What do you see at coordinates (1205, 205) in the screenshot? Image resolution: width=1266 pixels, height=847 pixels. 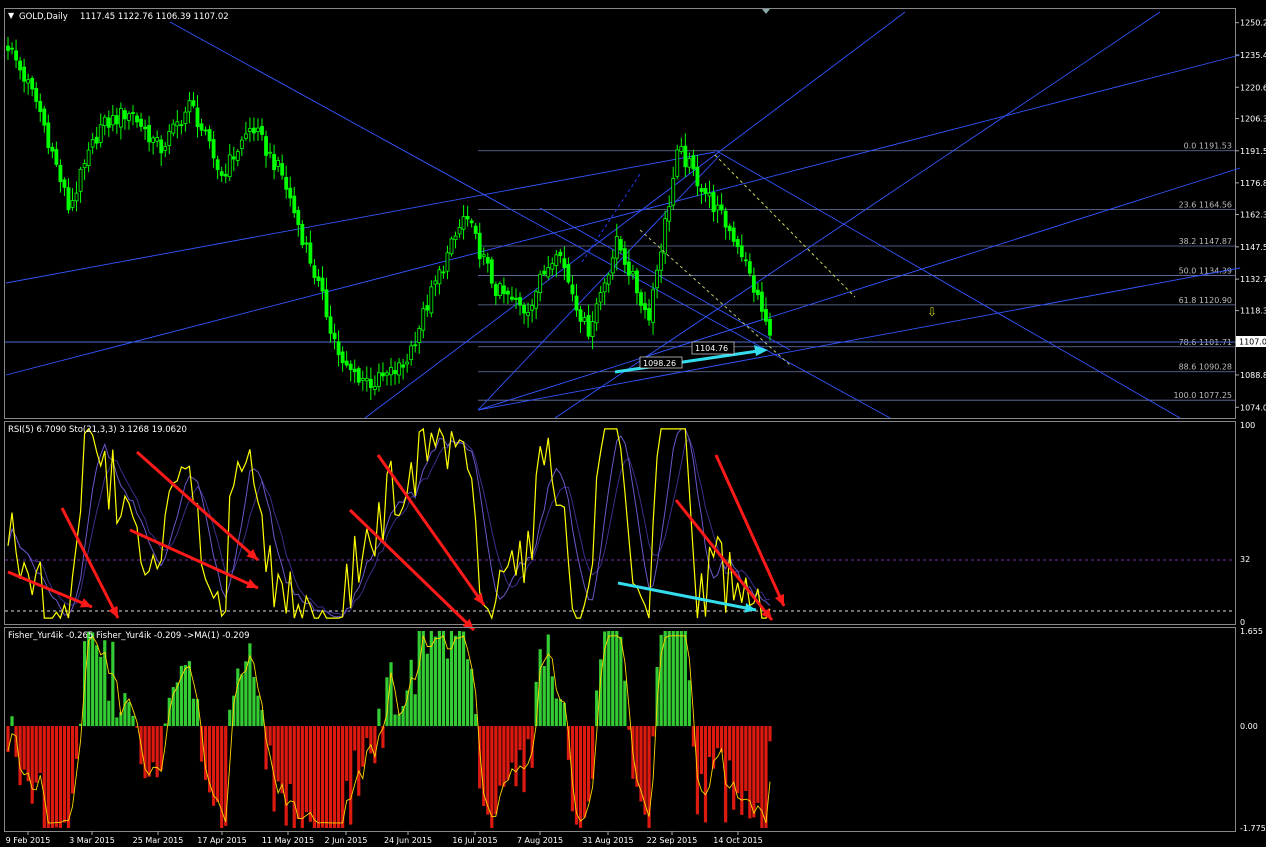 I see `fib-label: 23.6 1164.56` at bounding box center [1205, 205].